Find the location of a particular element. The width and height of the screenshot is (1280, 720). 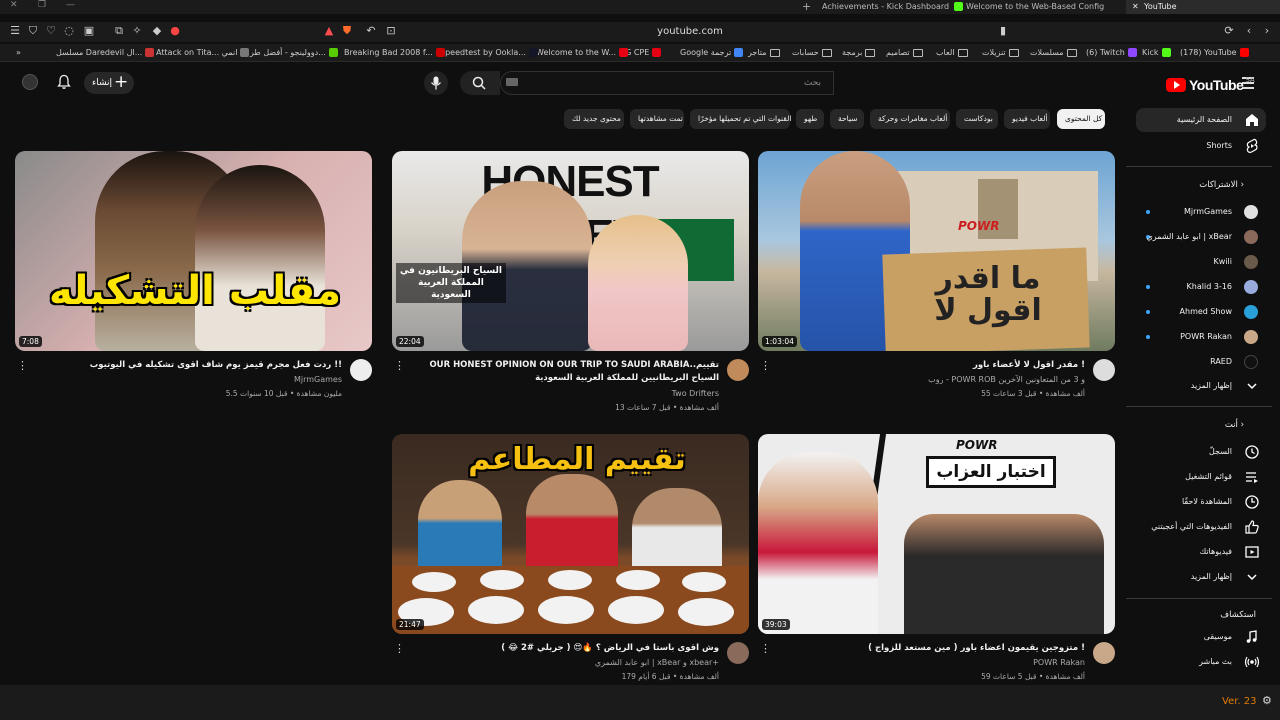

brave-shield-icon: ⛊ is located at coordinates (347, 31).